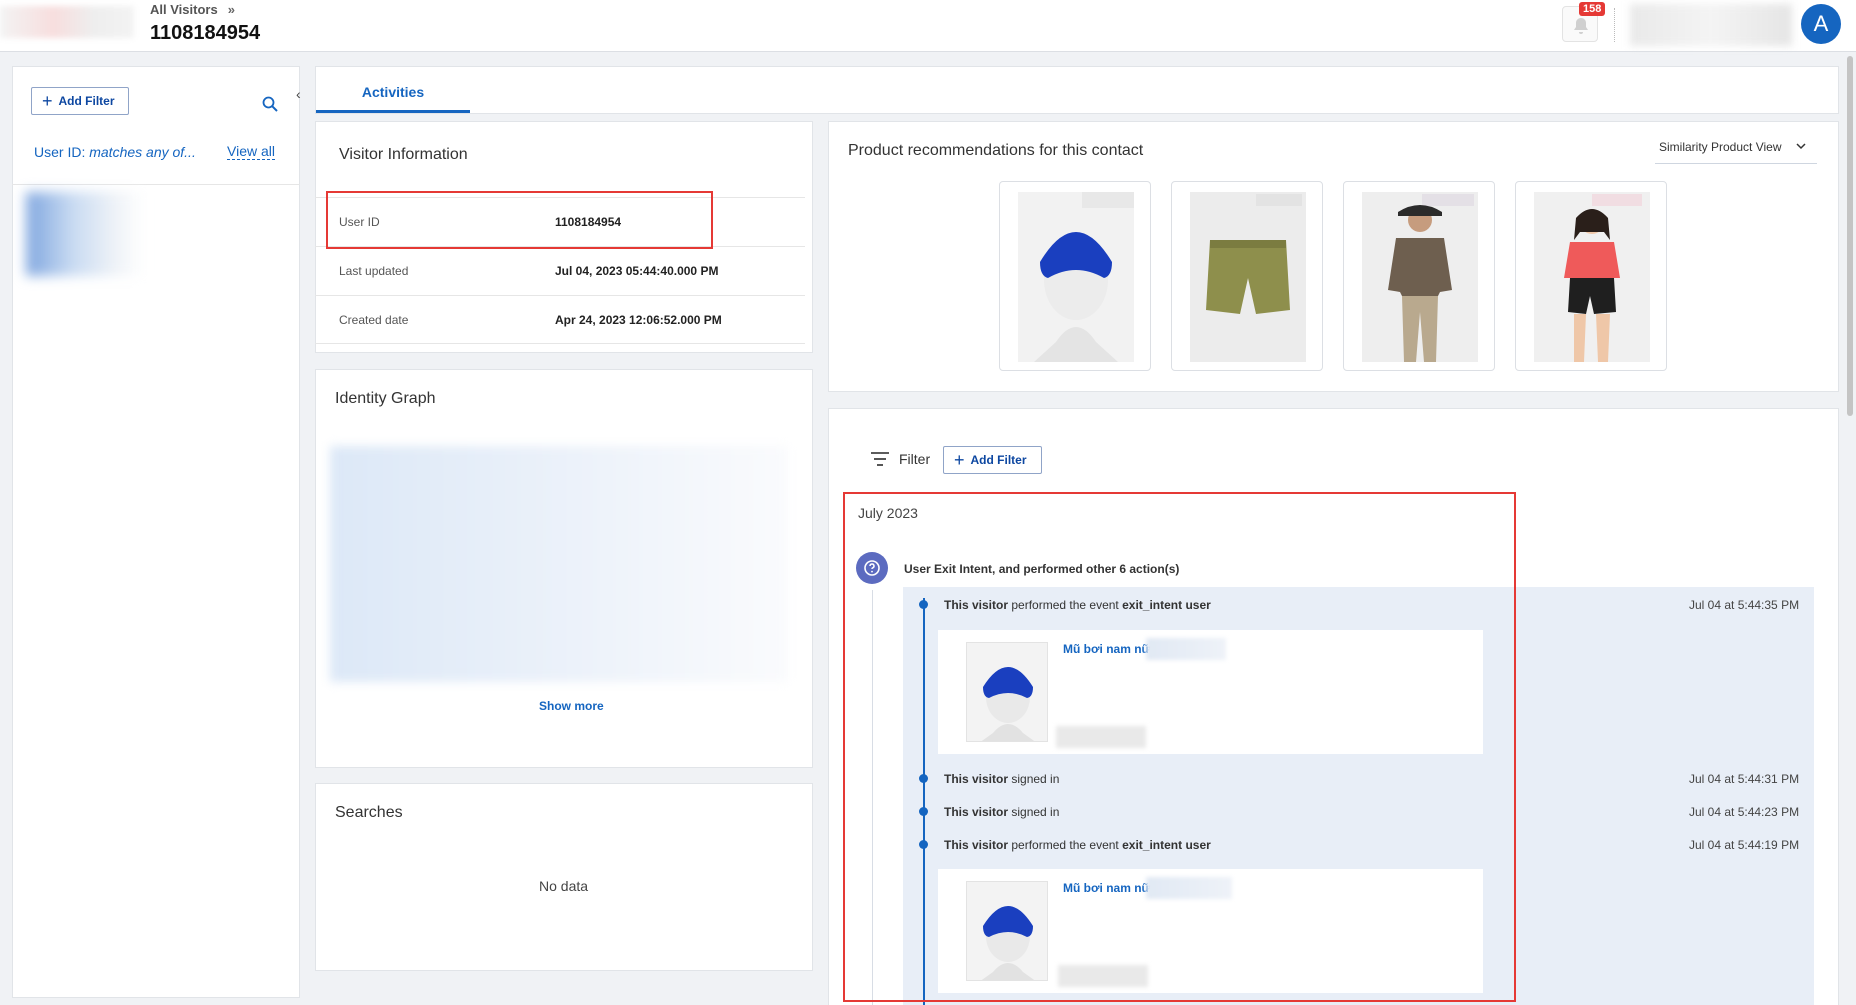  What do you see at coordinates (880, 459) in the screenshot?
I see `filter-icon` at bounding box center [880, 459].